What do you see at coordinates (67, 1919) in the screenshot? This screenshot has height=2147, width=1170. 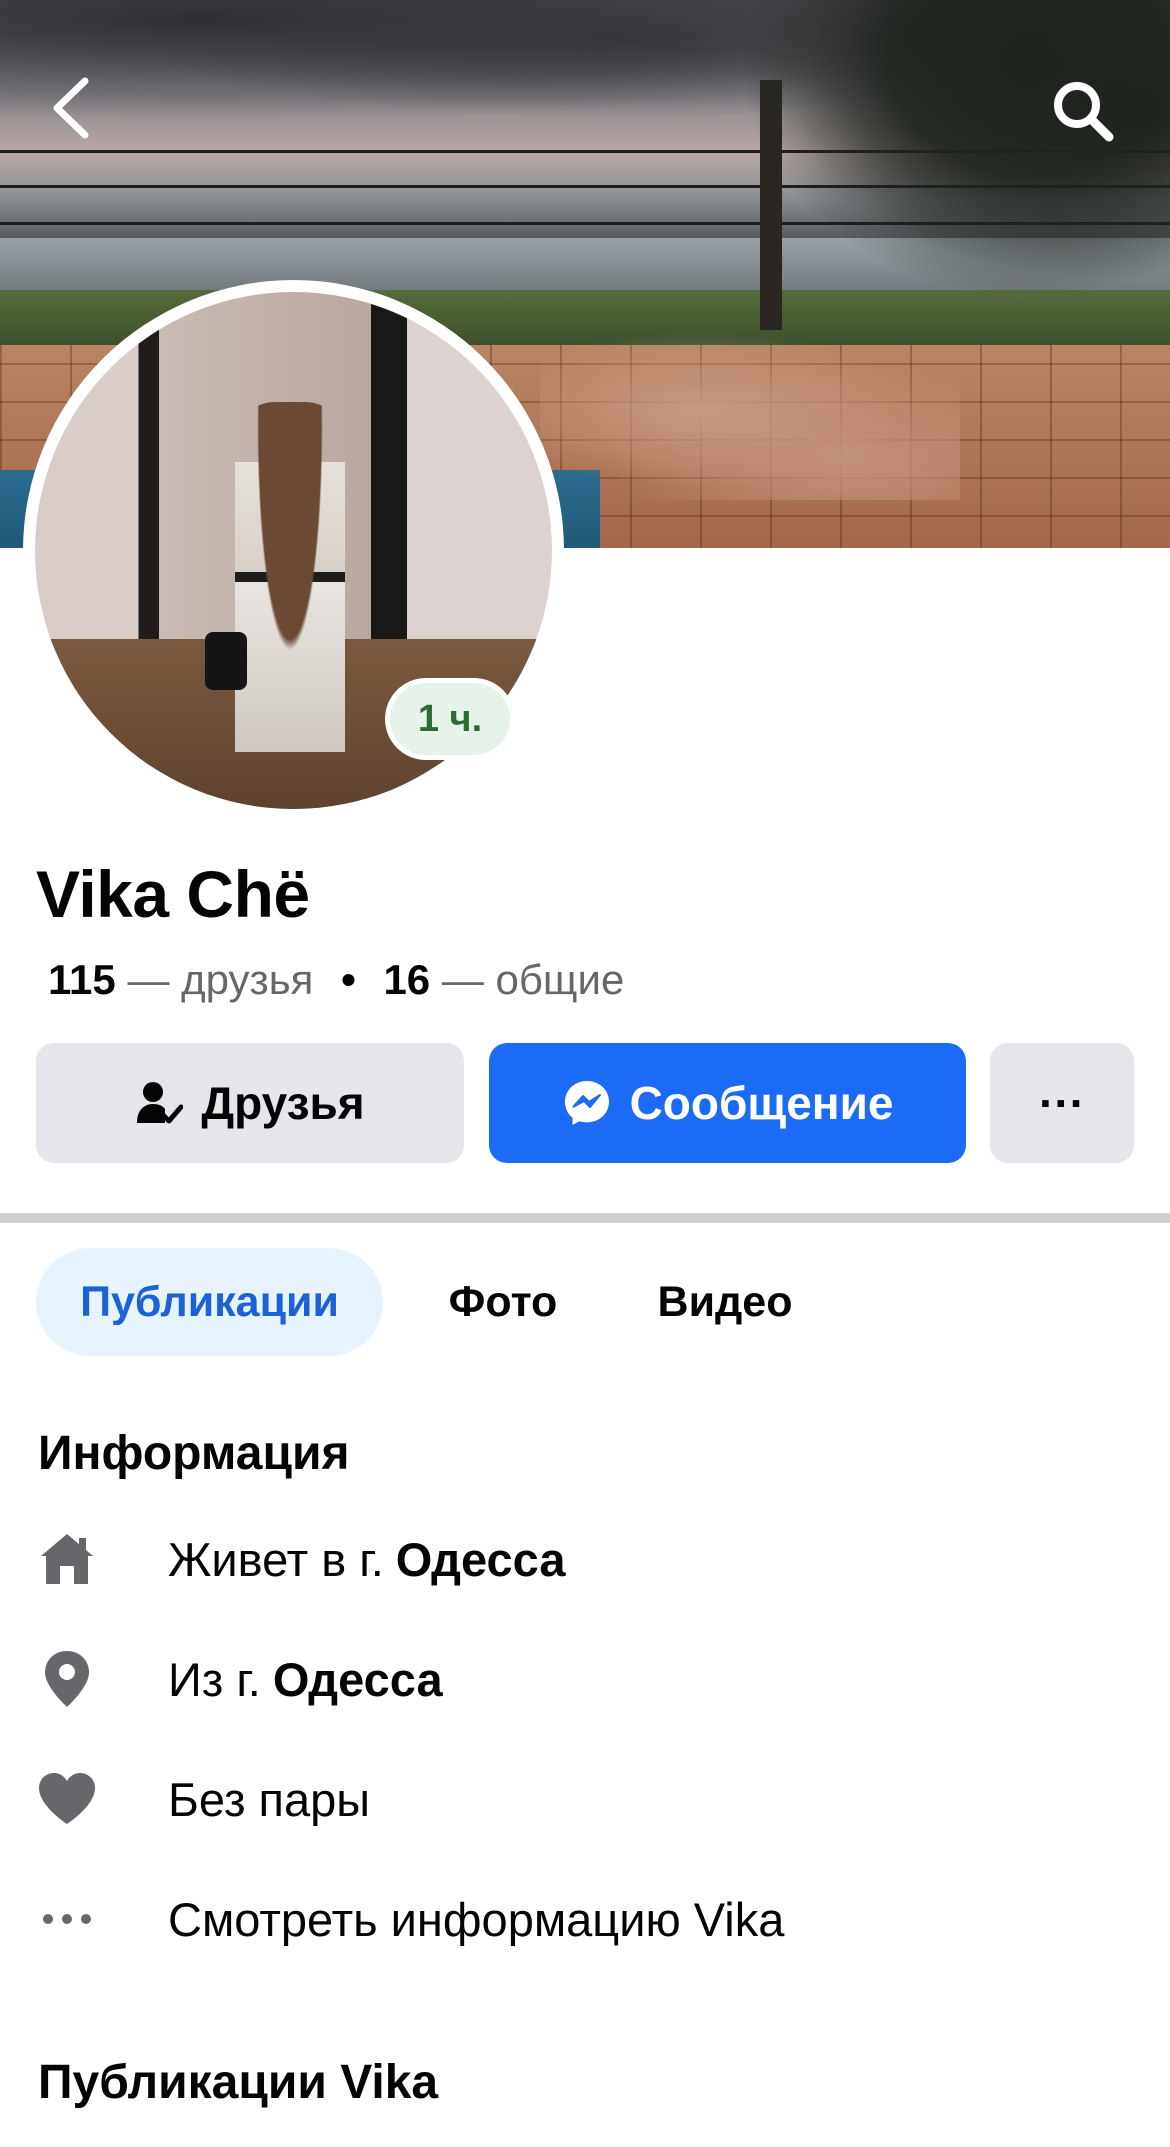 I see `more-dots-icon` at bounding box center [67, 1919].